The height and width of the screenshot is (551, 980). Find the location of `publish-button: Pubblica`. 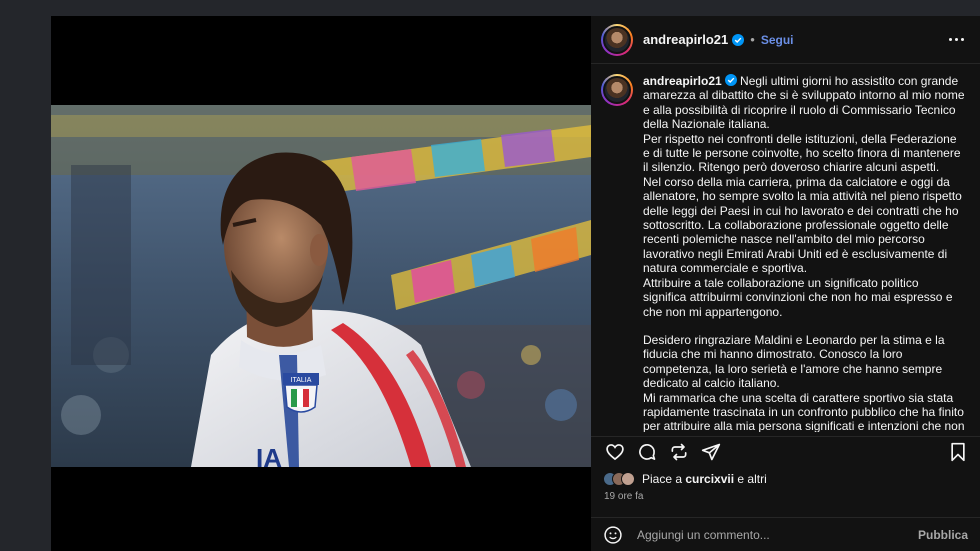

publish-button: Pubblica is located at coordinates (943, 535).